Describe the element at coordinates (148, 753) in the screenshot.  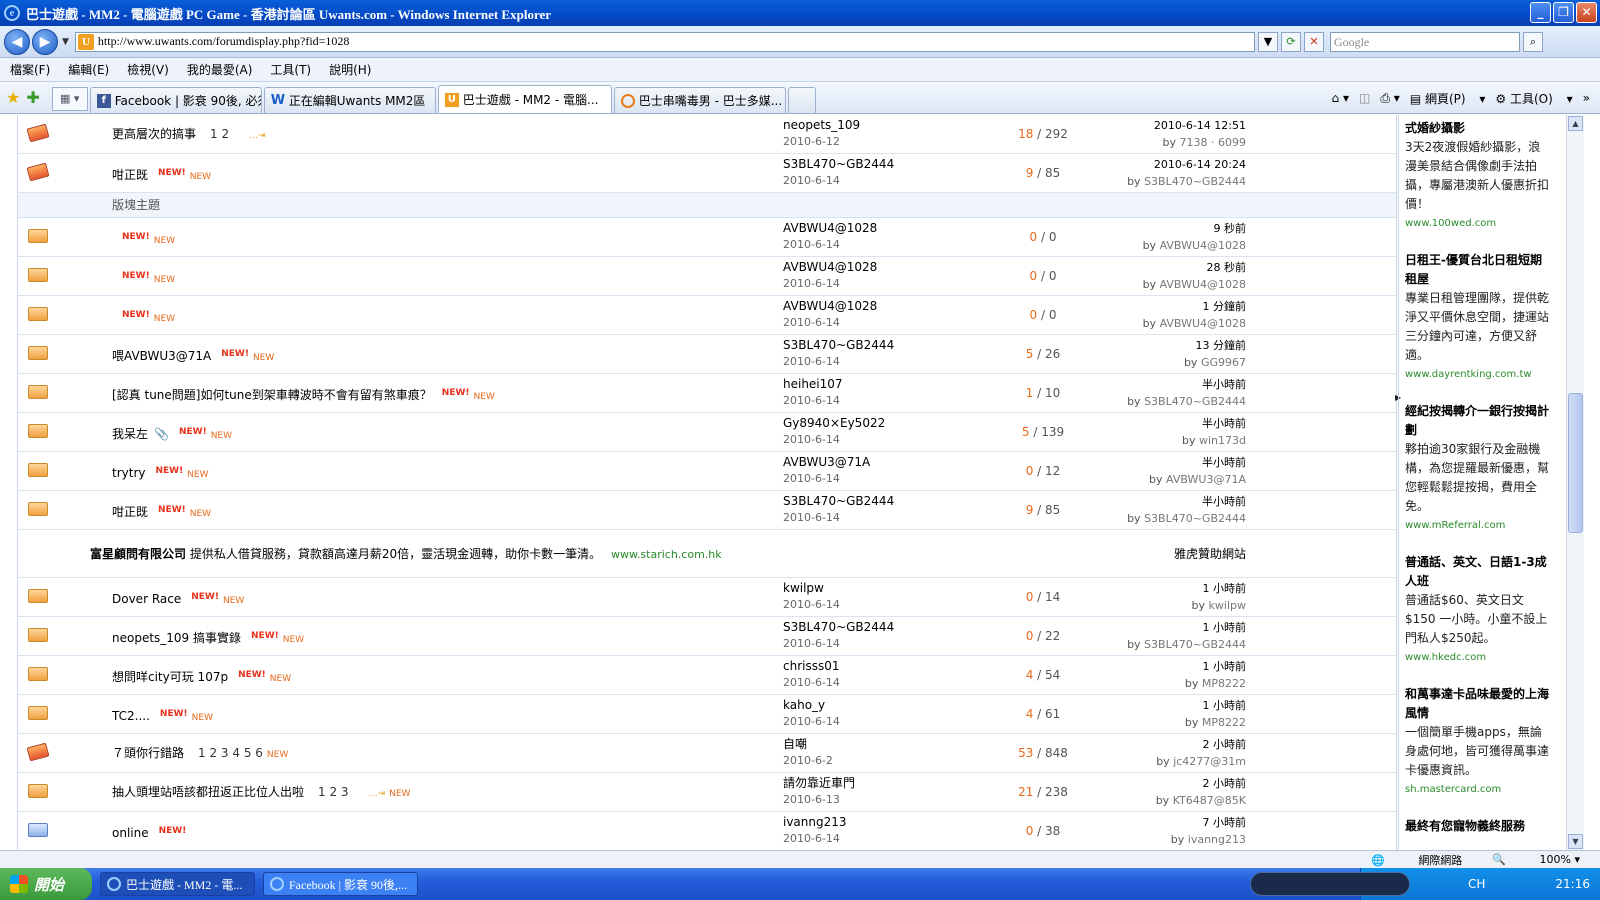
I see `thread-title: ７頭你行錯路` at that location.